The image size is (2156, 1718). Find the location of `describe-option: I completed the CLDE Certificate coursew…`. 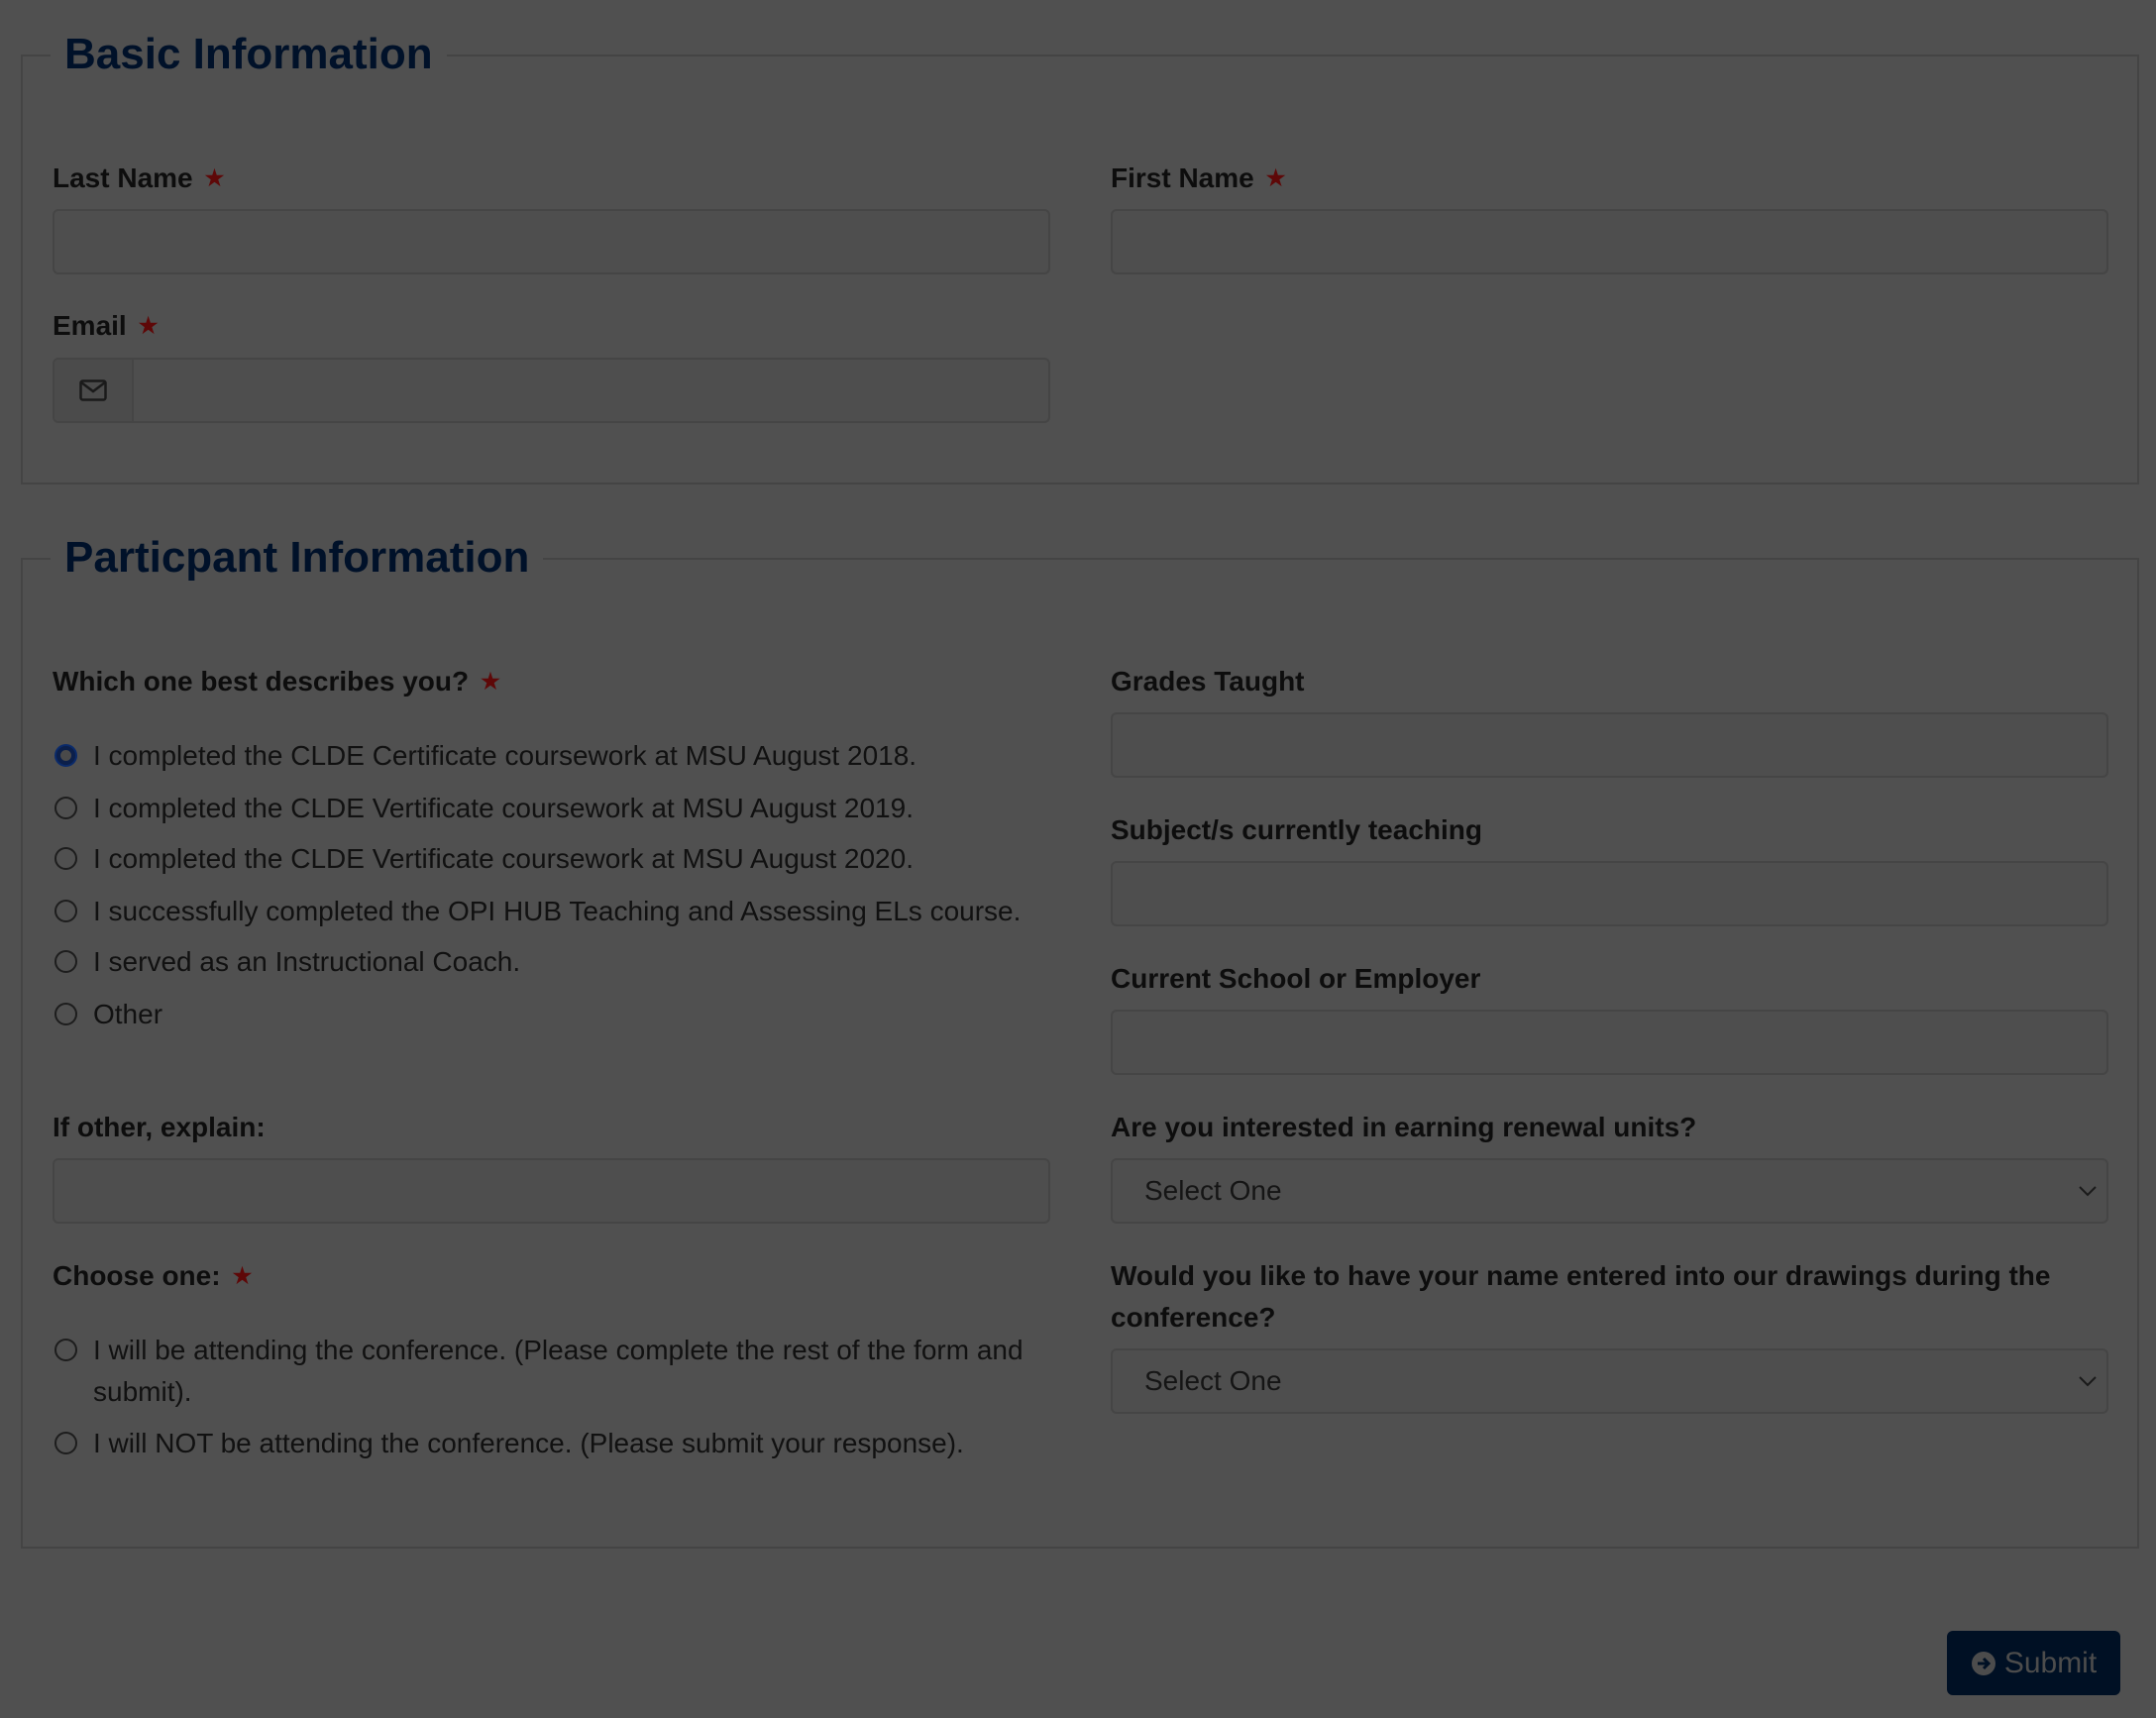

describe-option: I completed the CLDE Certificate coursew… is located at coordinates (485, 756).